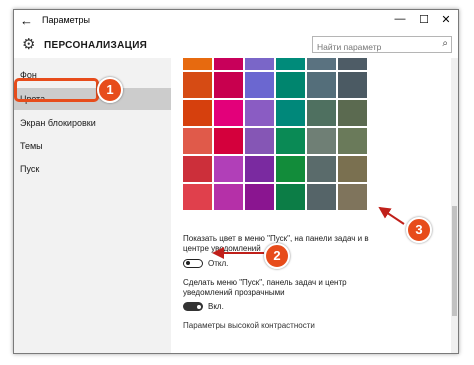  Describe the element at coordinates (110, 90) in the screenshot. I see `callout-1: 1` at that location.